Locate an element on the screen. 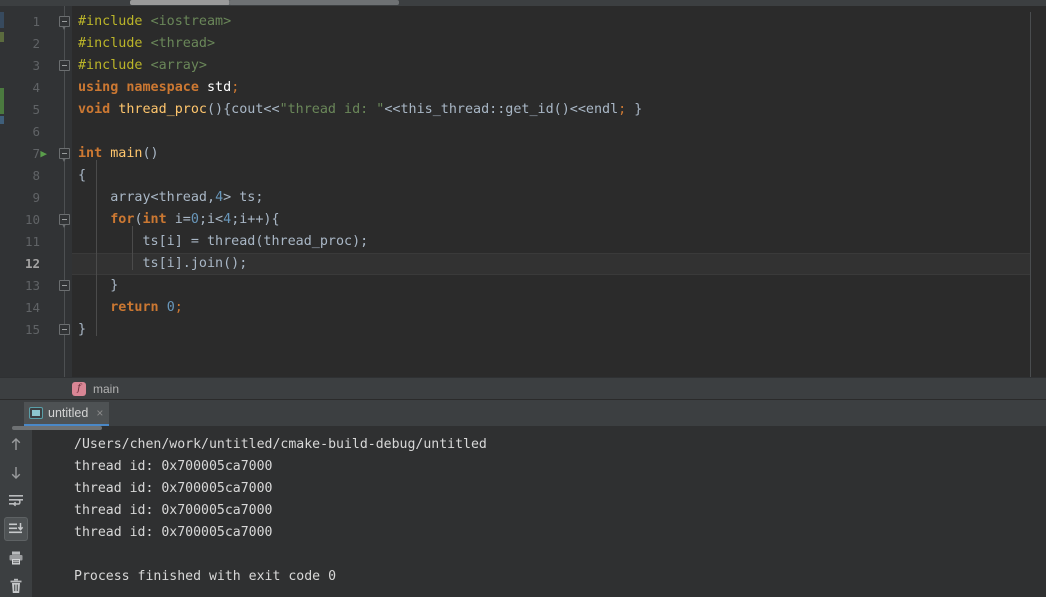  code-token: "thread id: " is located at coordinates (332, 109).